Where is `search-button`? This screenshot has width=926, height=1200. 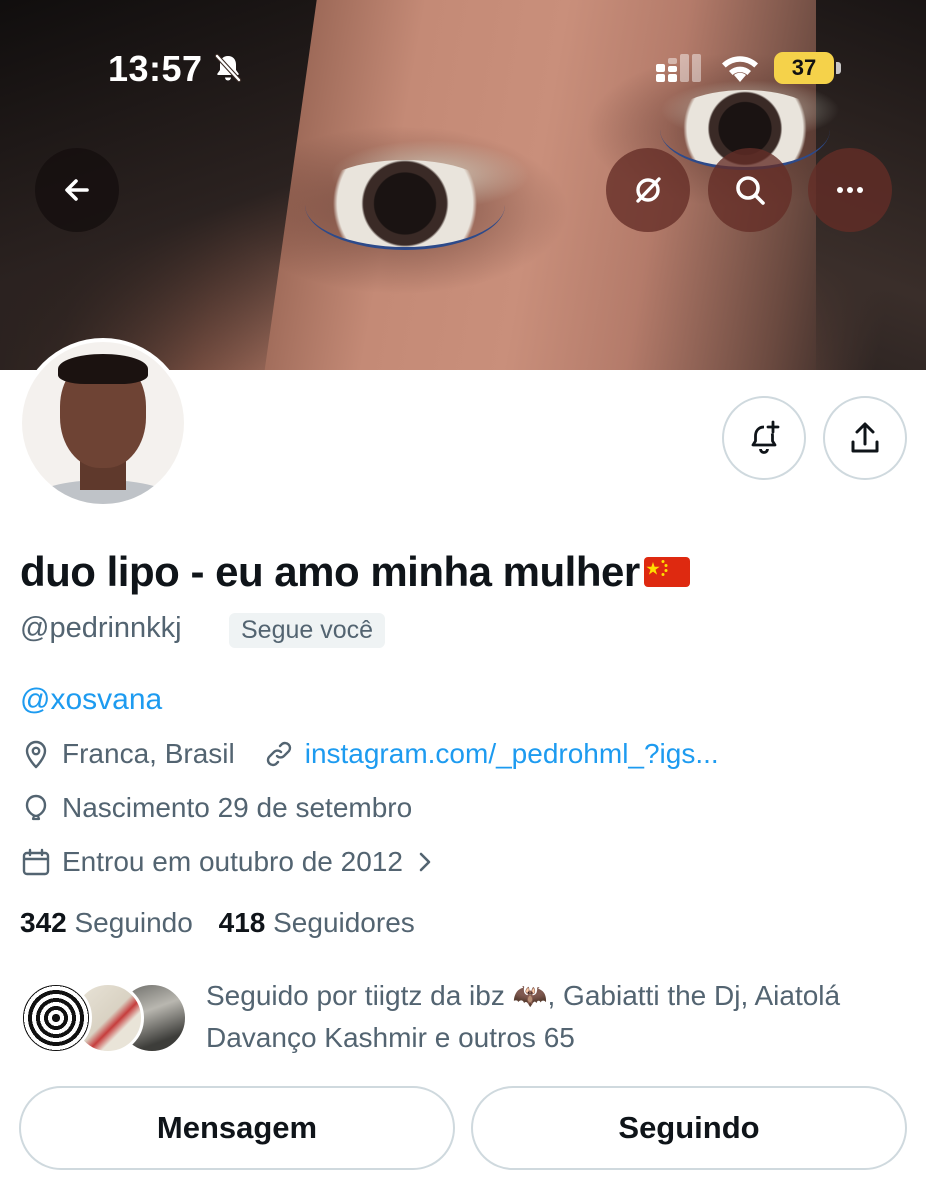 search-button is located at coordinates (750, 190).